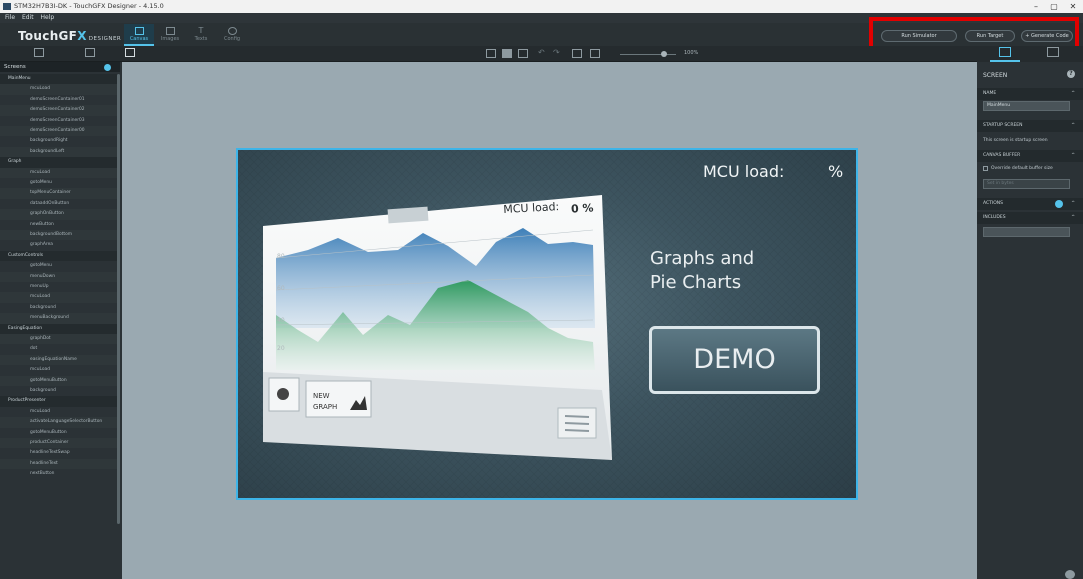 Image resolution: width=1083 pixels, height=579 pixels. What do you see at coordinates (59, 245) in the screenshot?
I see `tree-widget-item: graphArea` at bounding box center [59, 245].